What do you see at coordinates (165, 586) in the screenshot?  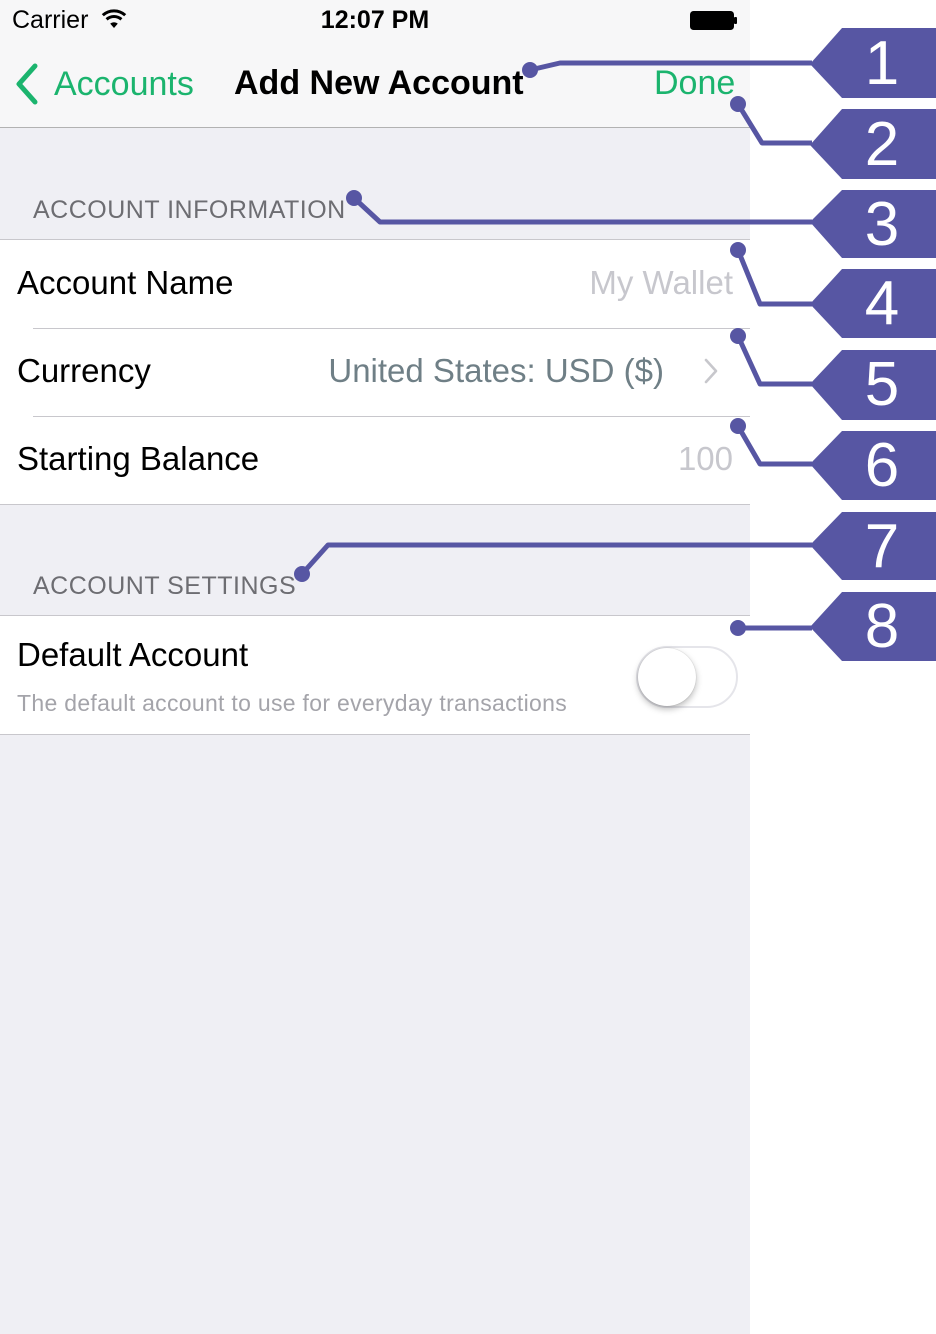 I see `section-header-account-settings: ACCOUNT SETTINGS` at bounding box center [165, 586].